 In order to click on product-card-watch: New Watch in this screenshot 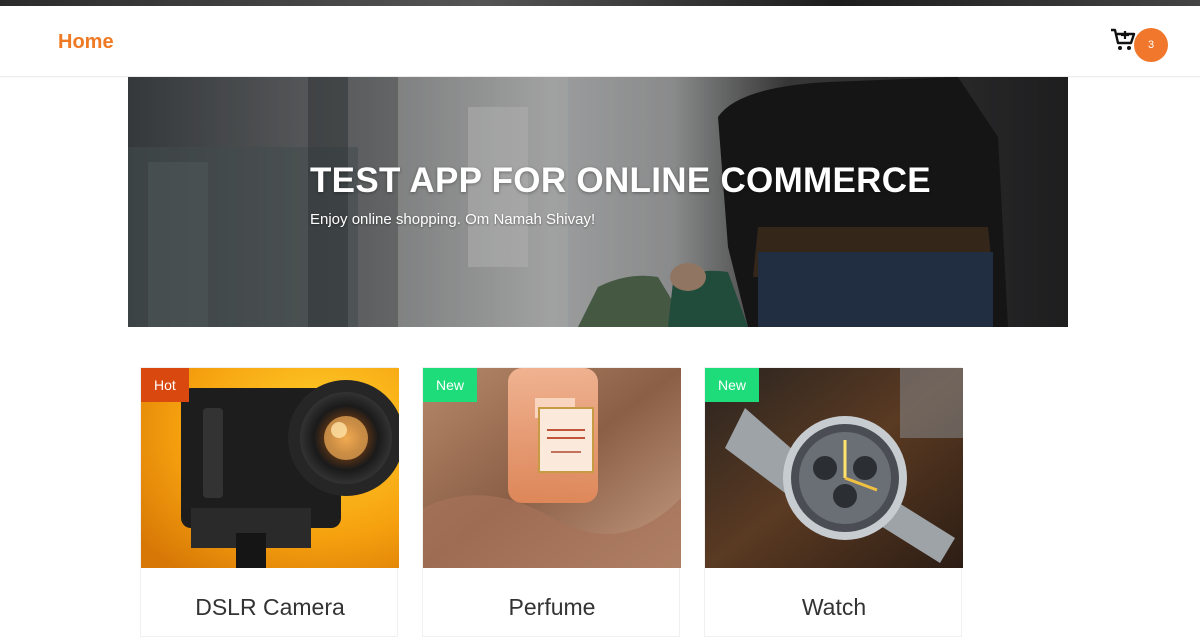, I will do `click(833, 502)`.